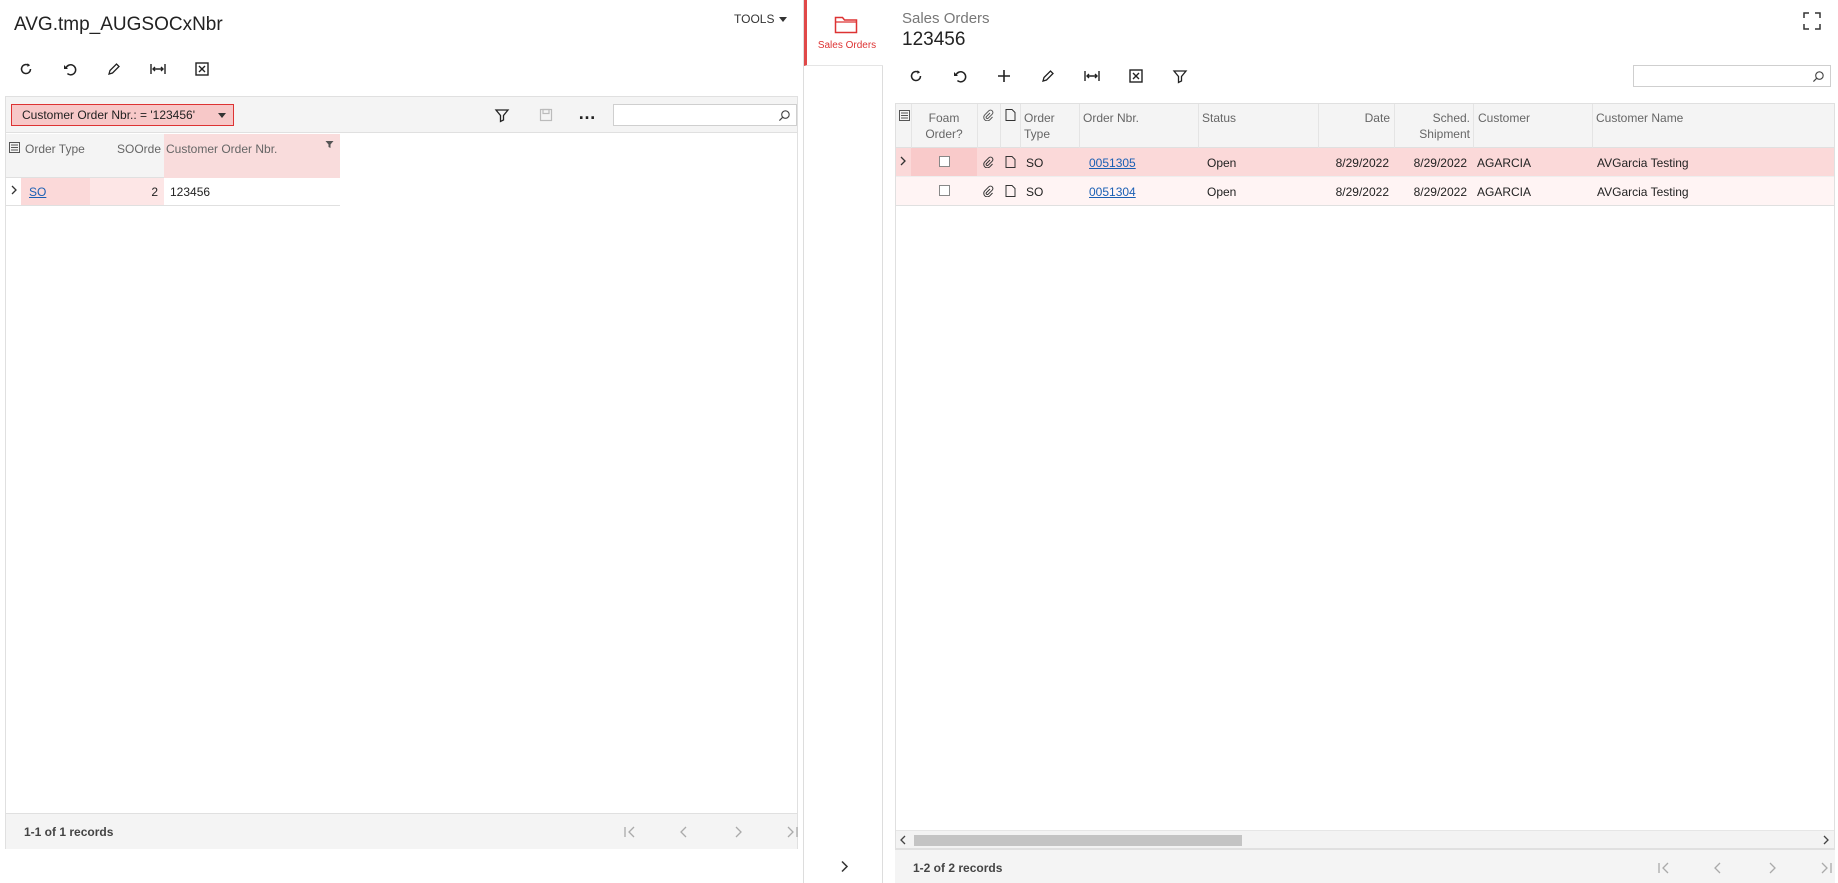  I want to click on pencil-icon, so click(114, 69).